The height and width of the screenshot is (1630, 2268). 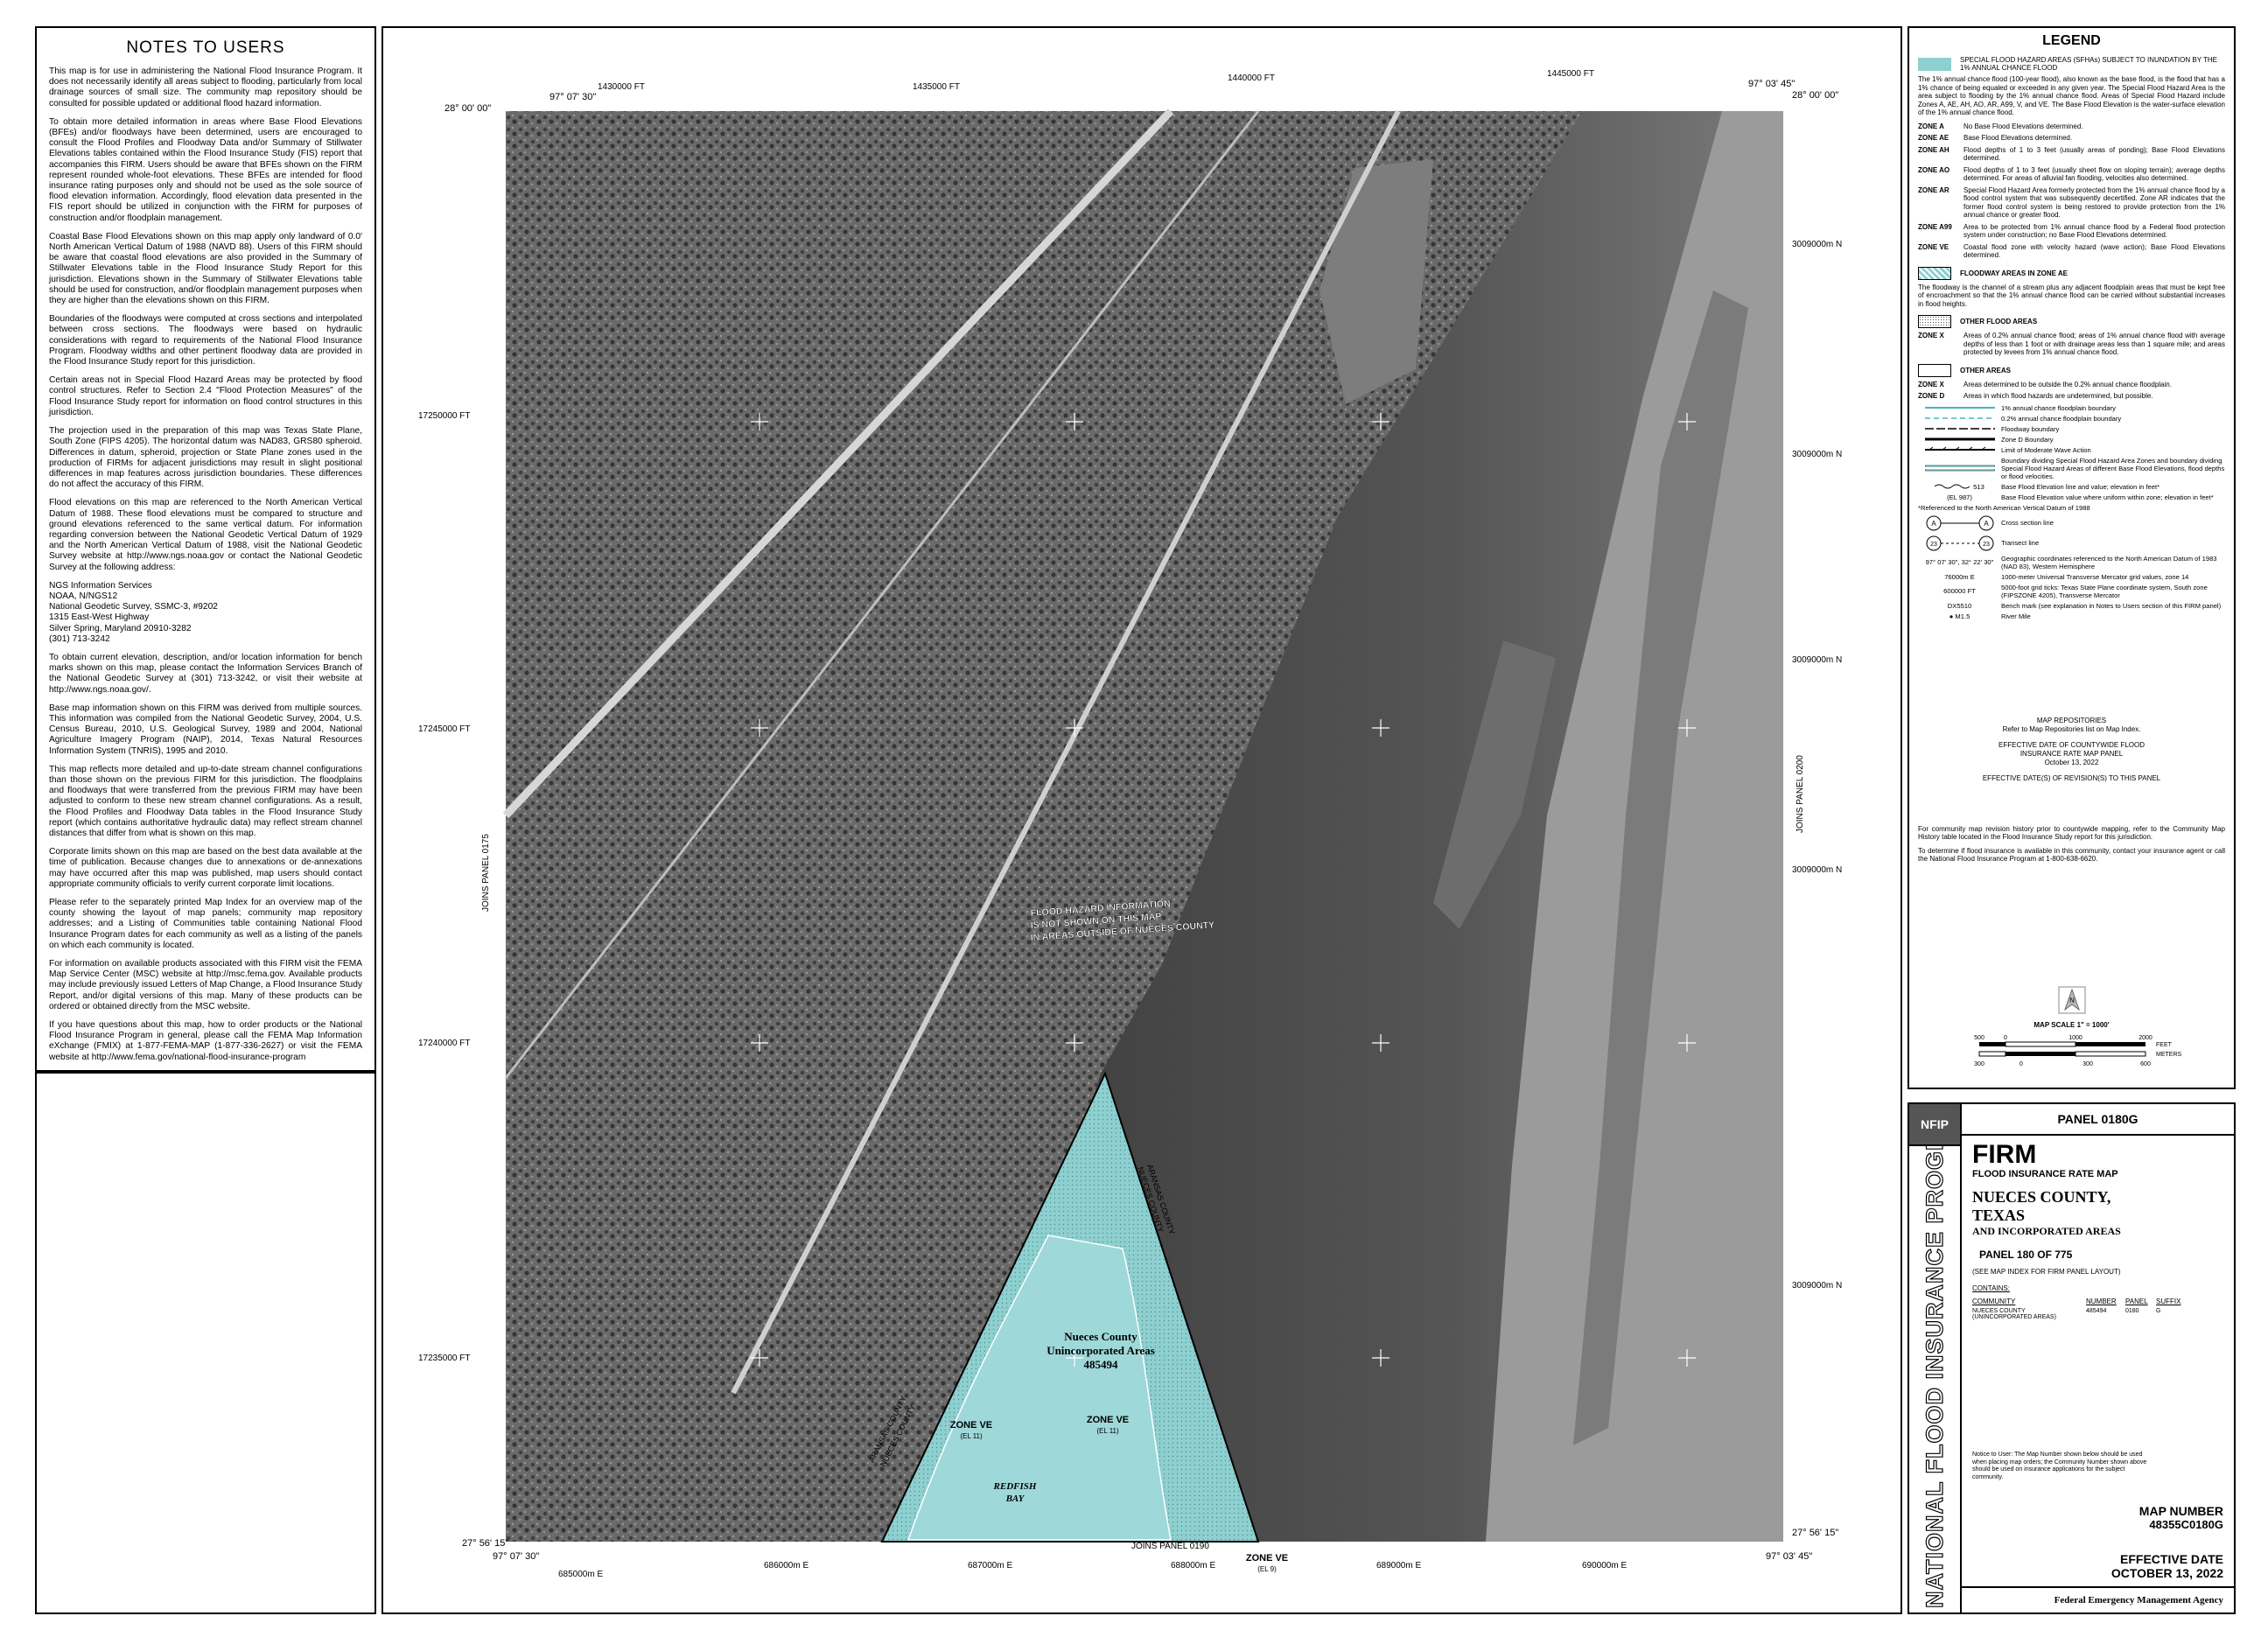 What do you see at coordinates (990, 1566) in the screenshot?
I see `bottom-grid-label: 687000m E` at bounding box center [990, 1566].